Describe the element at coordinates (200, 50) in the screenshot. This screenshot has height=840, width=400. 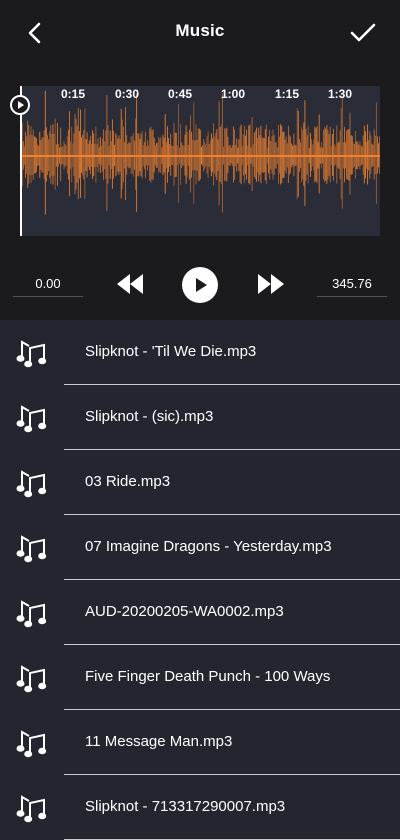
I see `timeline-ticks: 0:15 0:30 0:45 1:00 1:15 1:30` at that location.